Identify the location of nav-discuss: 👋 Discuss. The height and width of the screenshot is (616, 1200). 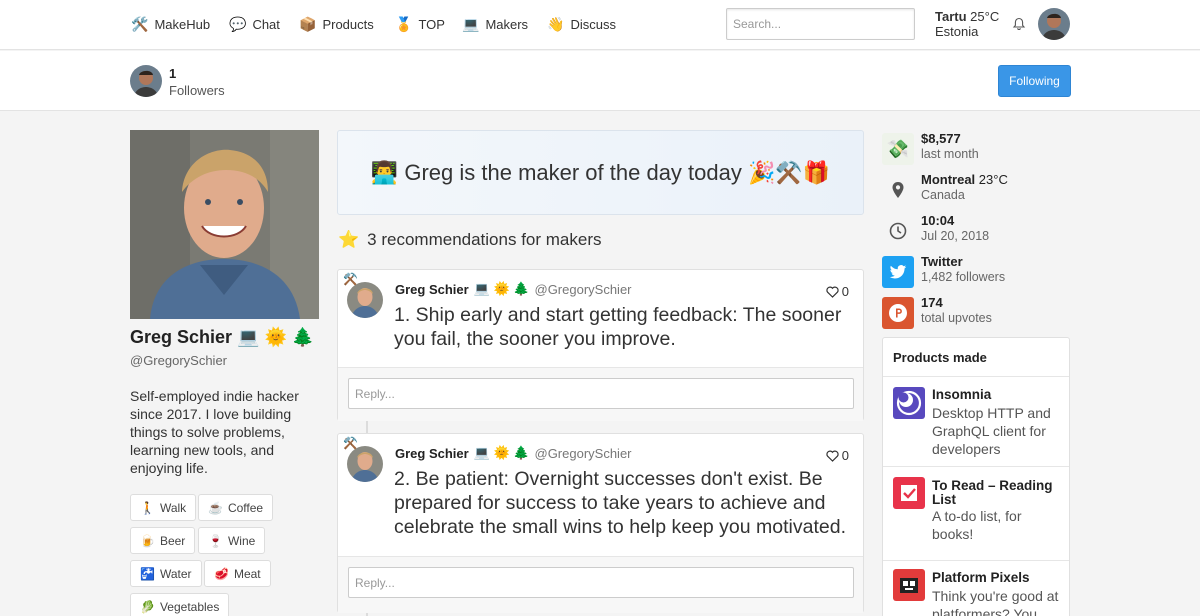
(581, 24).